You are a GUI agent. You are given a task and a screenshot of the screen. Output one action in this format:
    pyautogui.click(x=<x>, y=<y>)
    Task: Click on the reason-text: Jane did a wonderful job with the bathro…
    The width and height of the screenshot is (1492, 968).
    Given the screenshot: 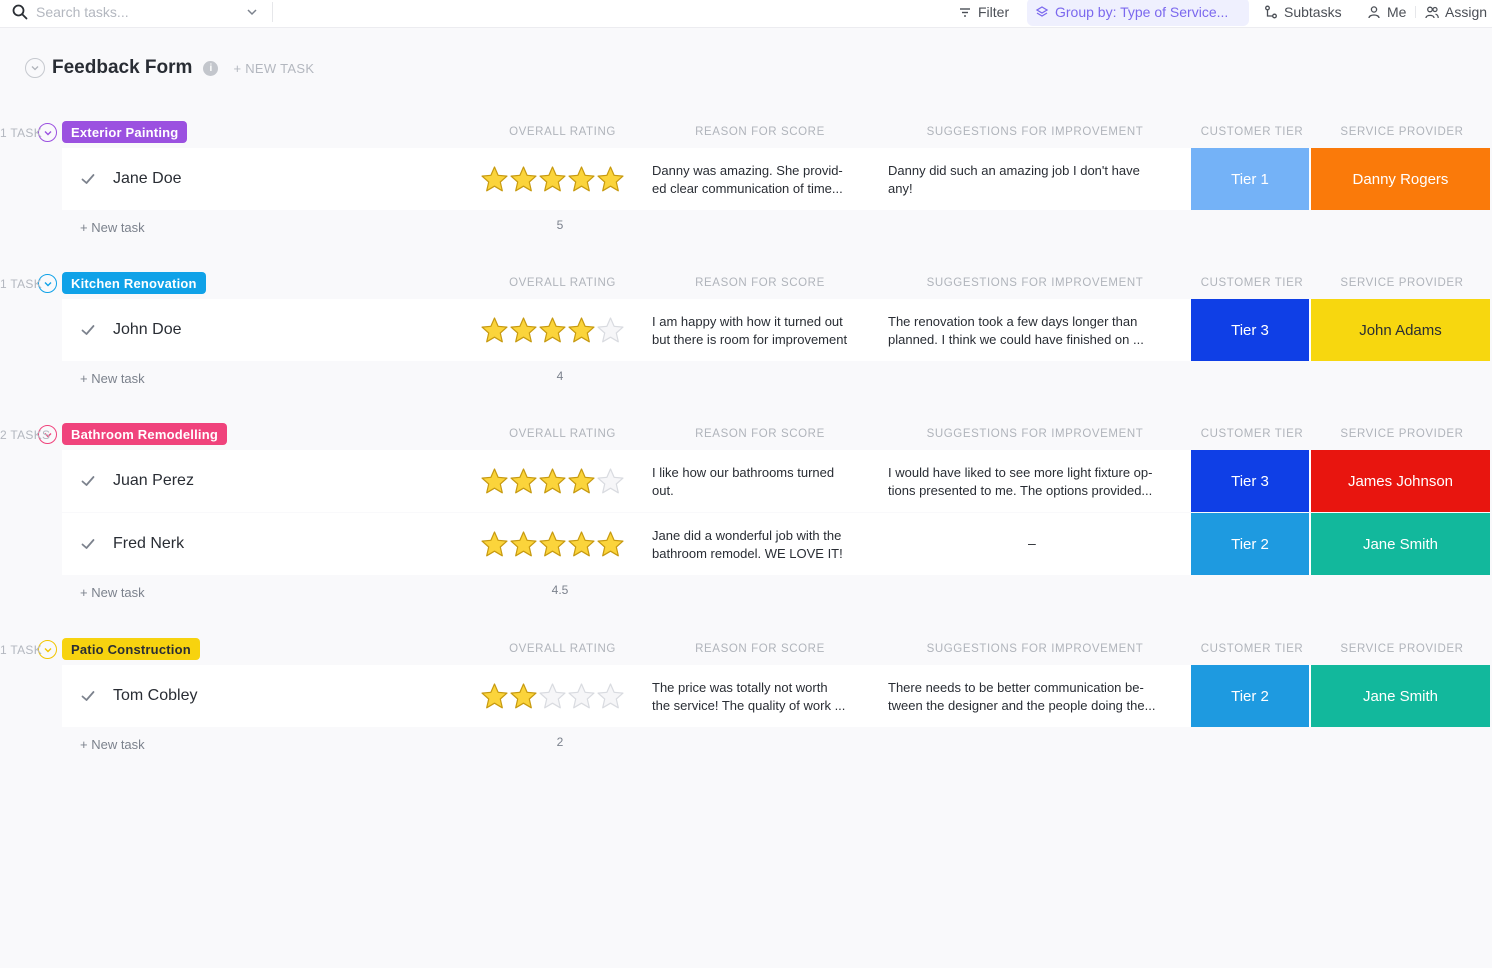 What is the action you would take?
    pyautogui.click(x=766, y=544)
    